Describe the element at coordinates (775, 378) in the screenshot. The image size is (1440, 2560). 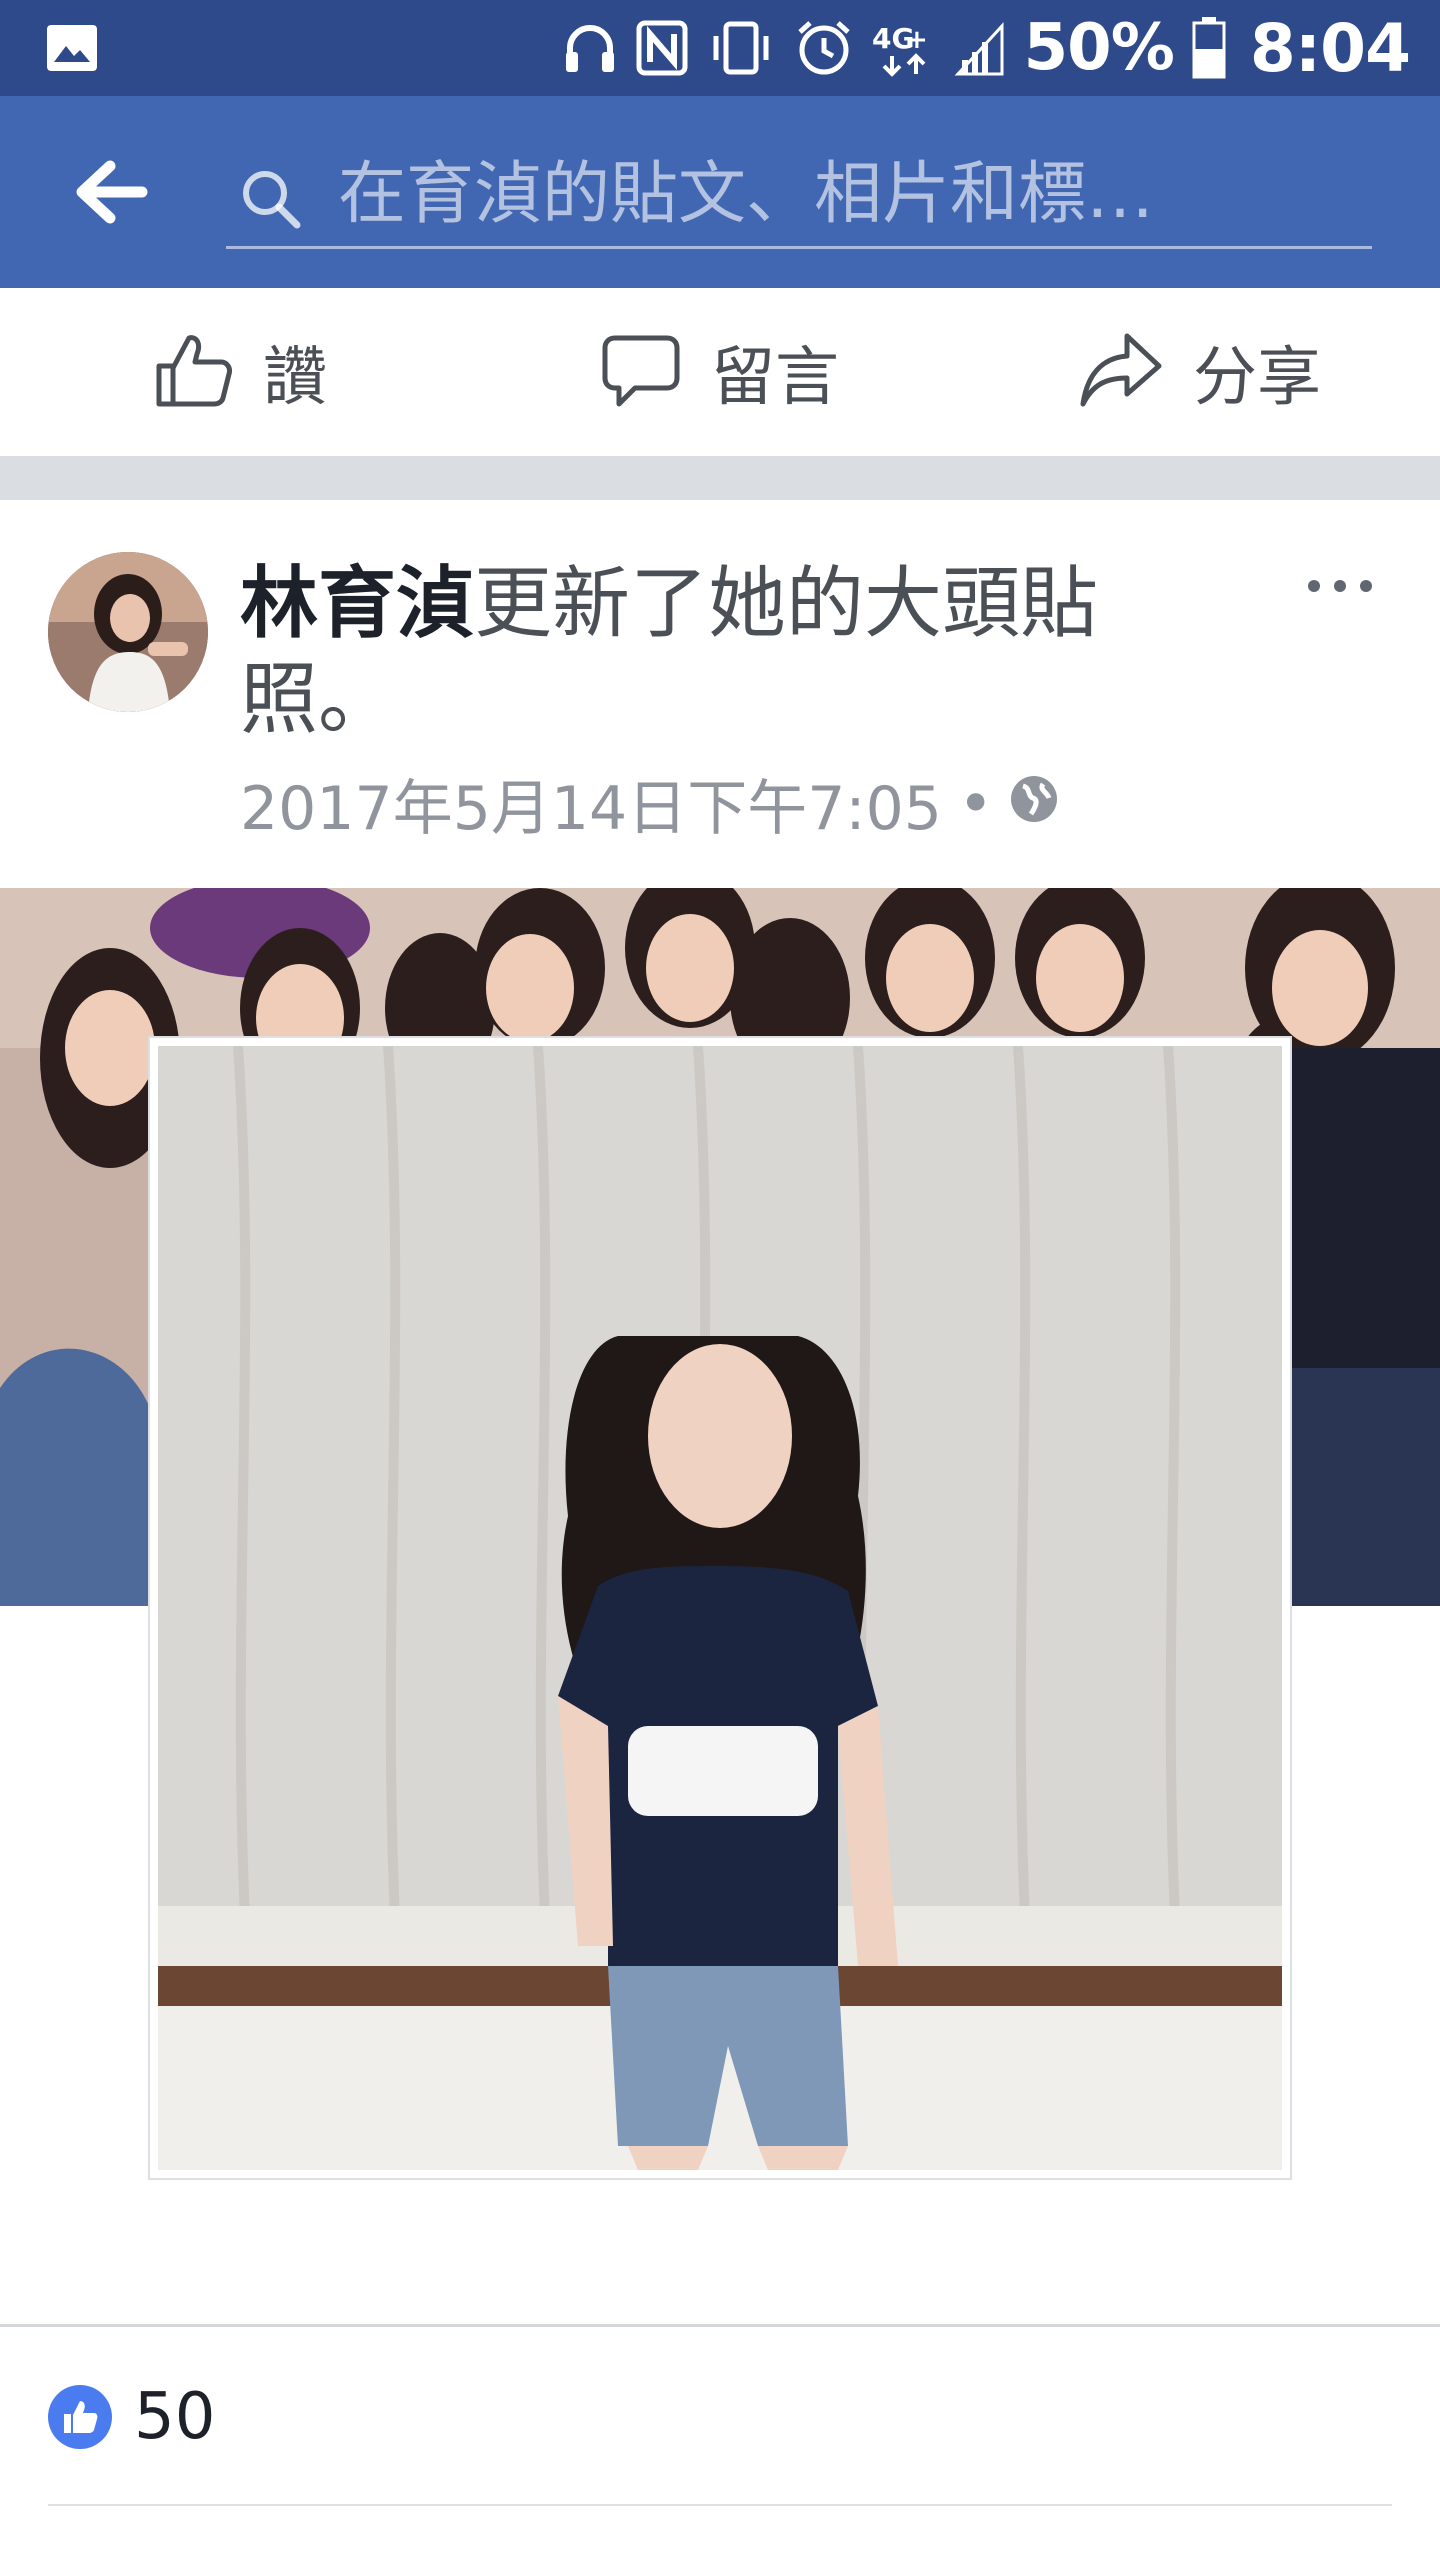
I see `comment-label: 留言` at that location.